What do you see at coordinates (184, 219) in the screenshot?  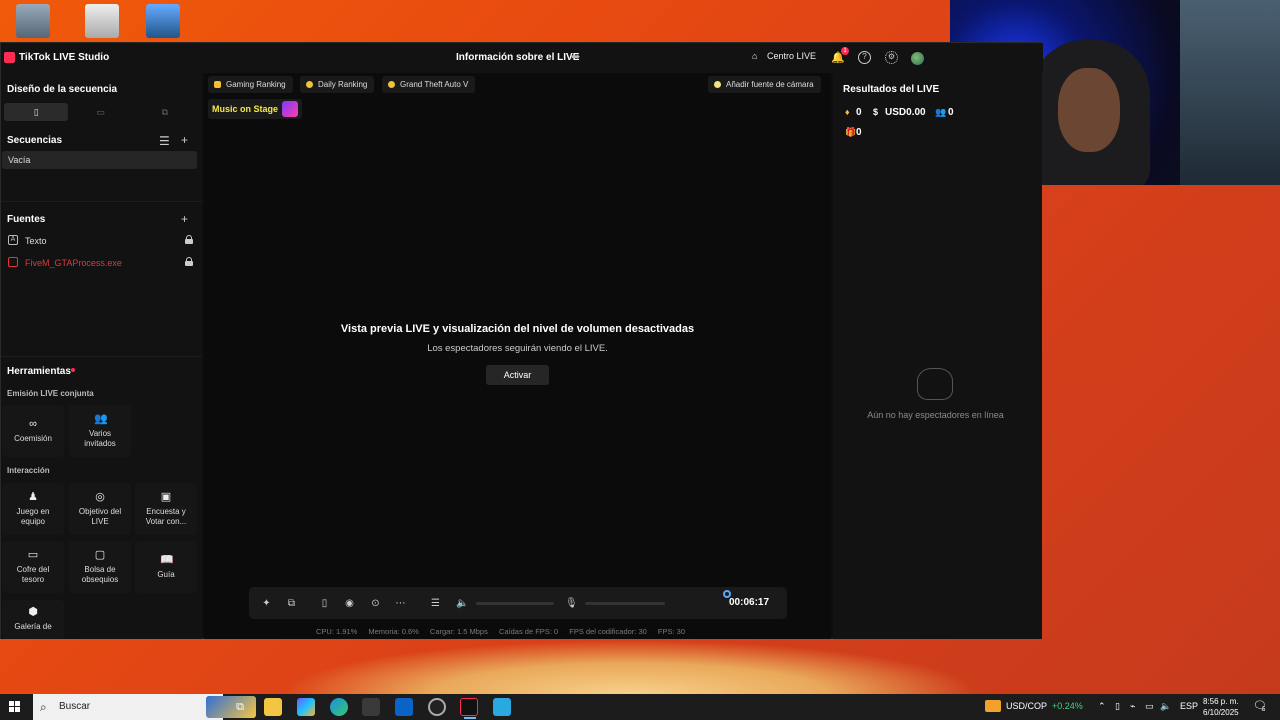 I see `add-source-icon: +` at bounding box center [184, 219].